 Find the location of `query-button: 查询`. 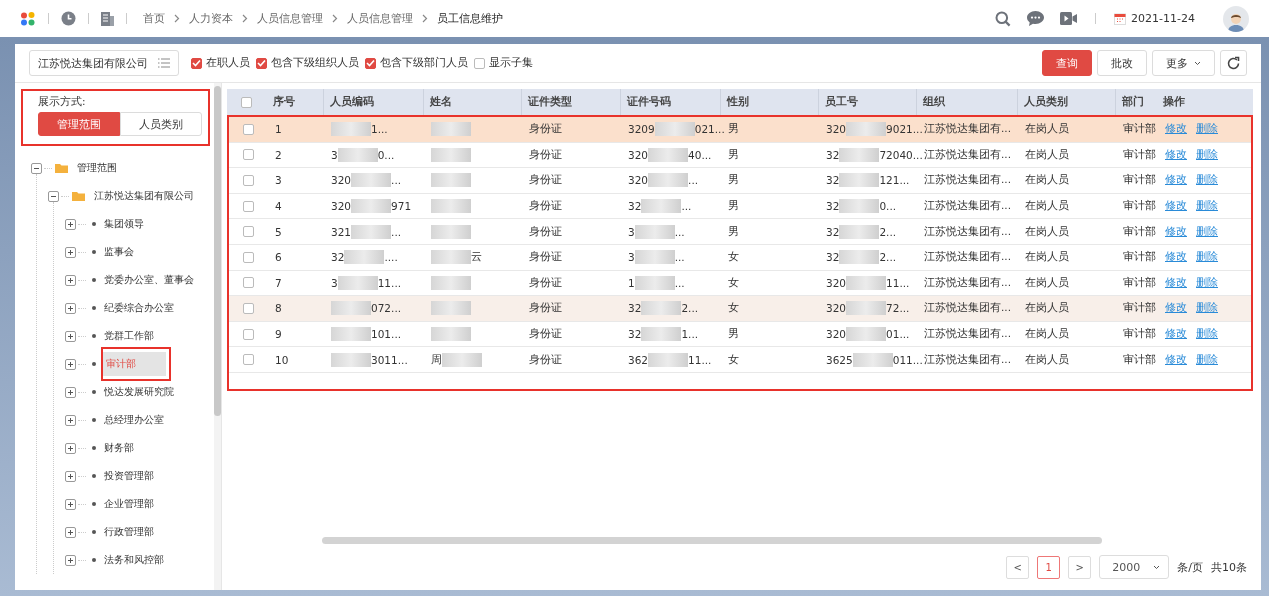

query-button: 查询 is located at coordinates (1067, 63).